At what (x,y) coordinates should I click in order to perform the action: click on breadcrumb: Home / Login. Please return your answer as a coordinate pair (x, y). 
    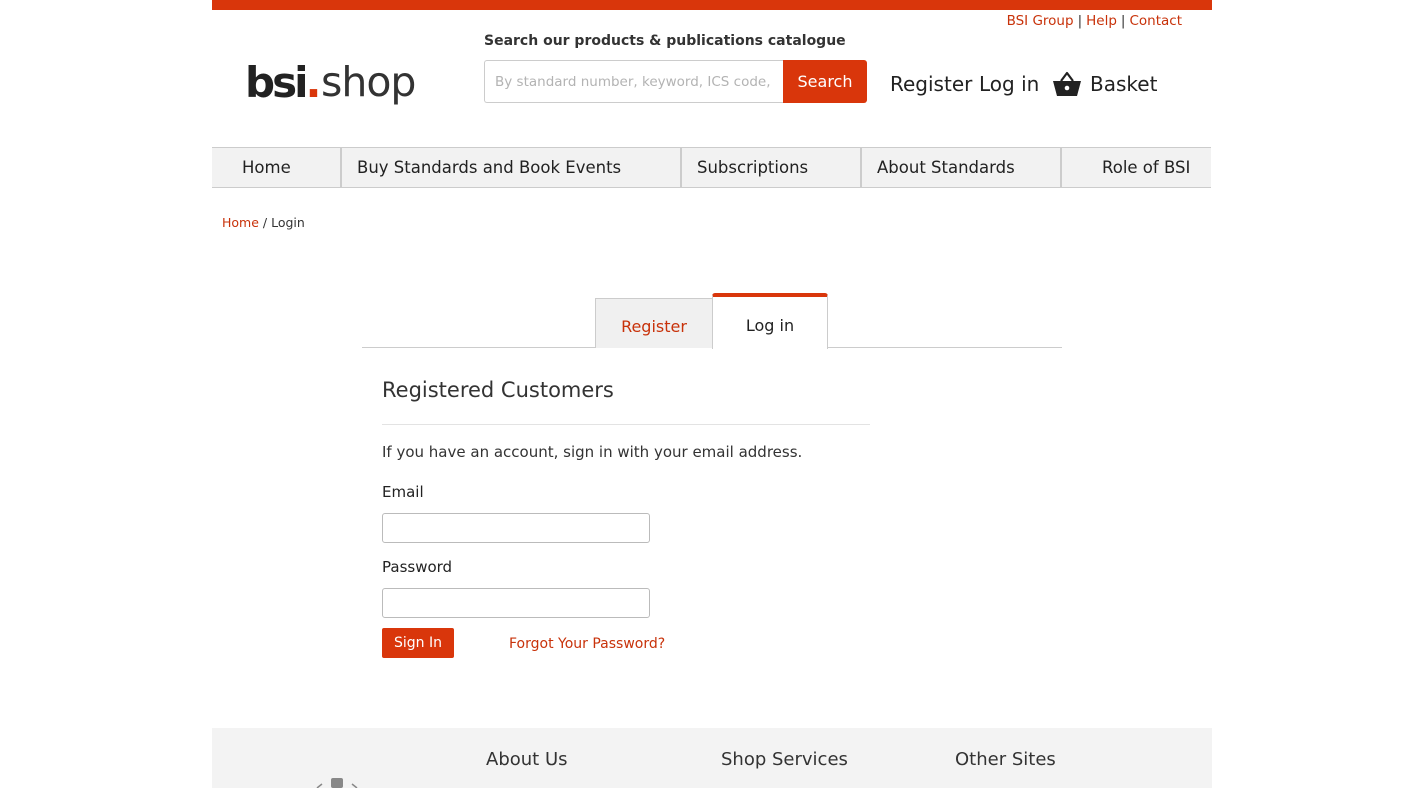
    Looking at the image, I should click on (263, 222).